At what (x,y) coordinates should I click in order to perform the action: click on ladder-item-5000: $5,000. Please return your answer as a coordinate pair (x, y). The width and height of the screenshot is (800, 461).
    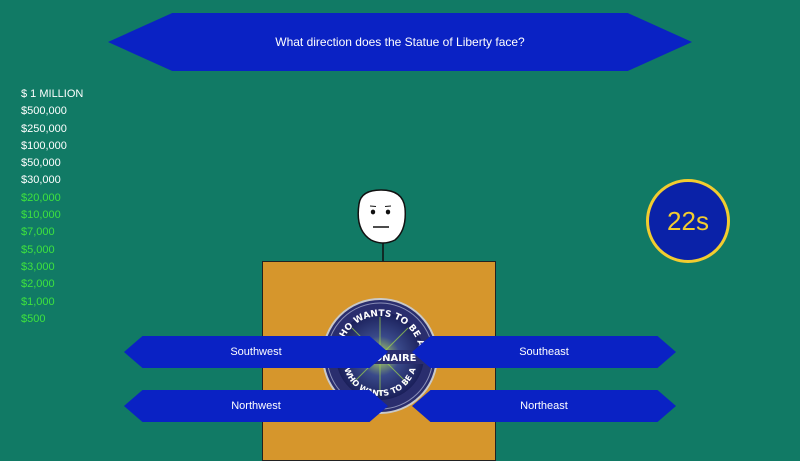
    Looking at the image, I should click on (38, 249).